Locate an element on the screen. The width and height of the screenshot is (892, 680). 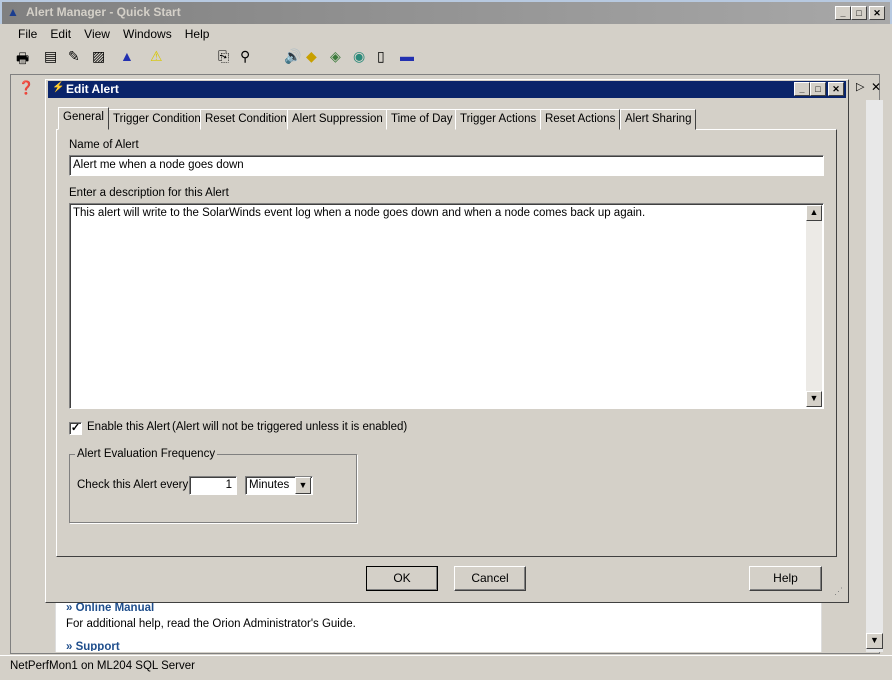
network-icon: ◈ is located at coordinates (335, 56).